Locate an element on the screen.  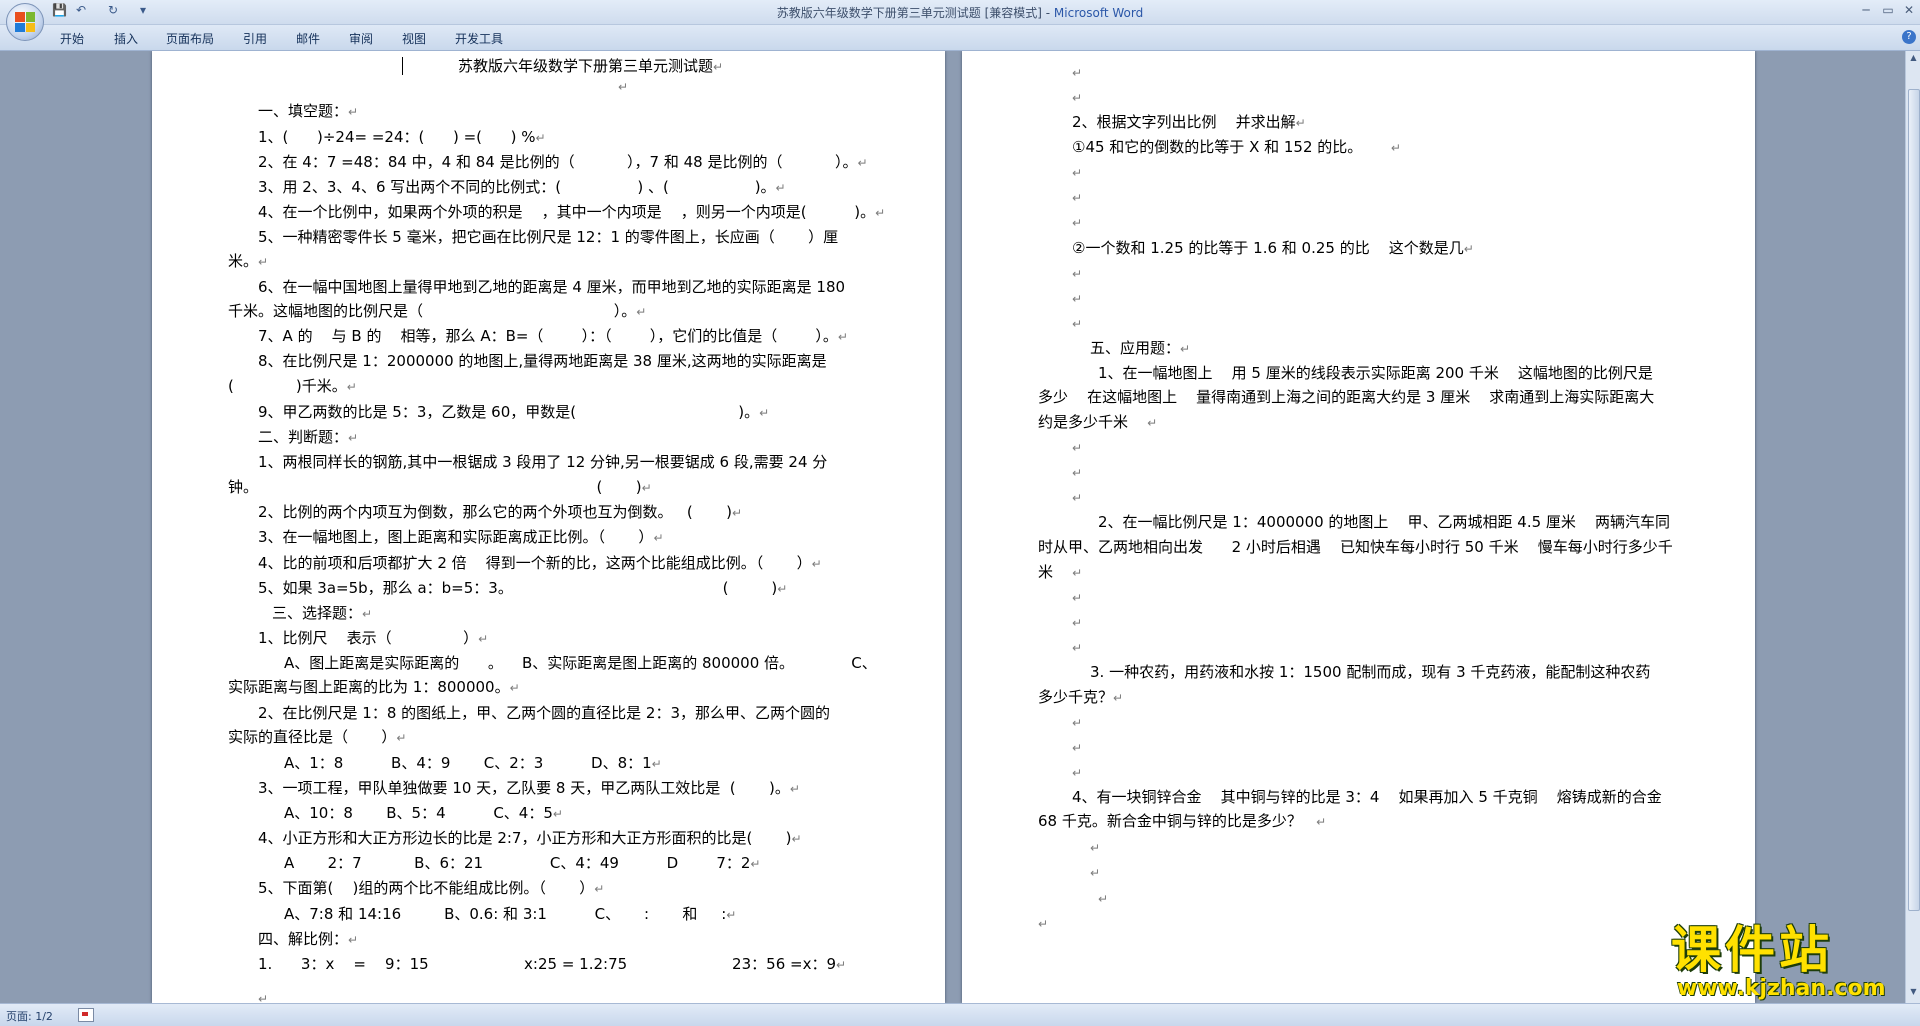
tab-home: 开始 is located at coordinates (72, 38).